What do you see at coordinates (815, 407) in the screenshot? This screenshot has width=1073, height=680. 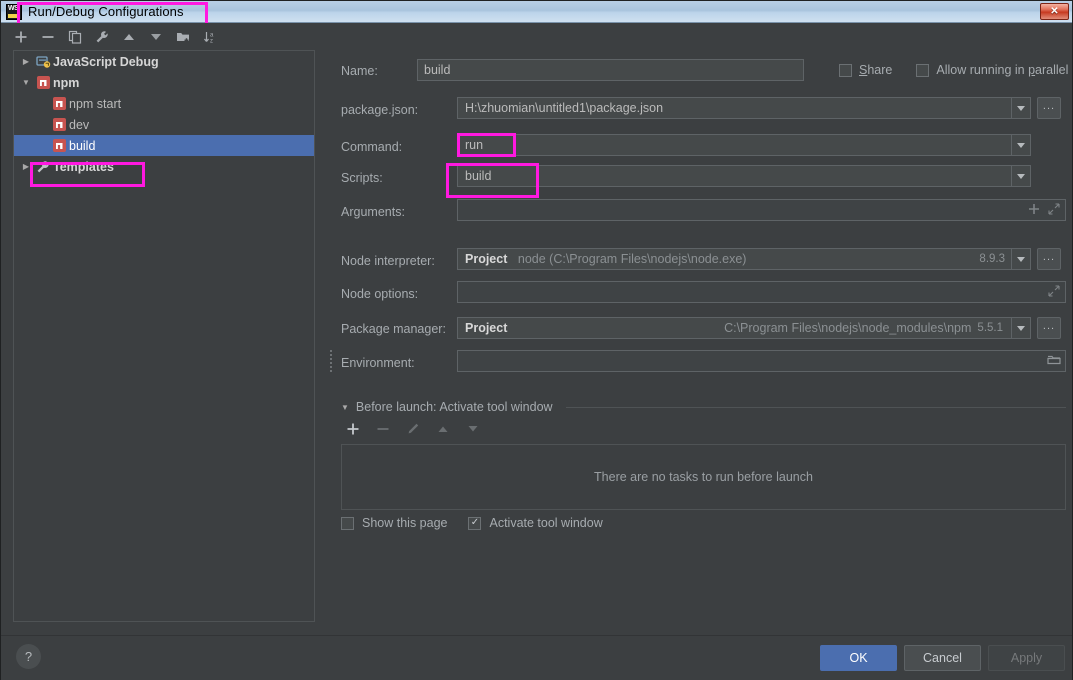 I see `separator` at bounding box center [815, 407].